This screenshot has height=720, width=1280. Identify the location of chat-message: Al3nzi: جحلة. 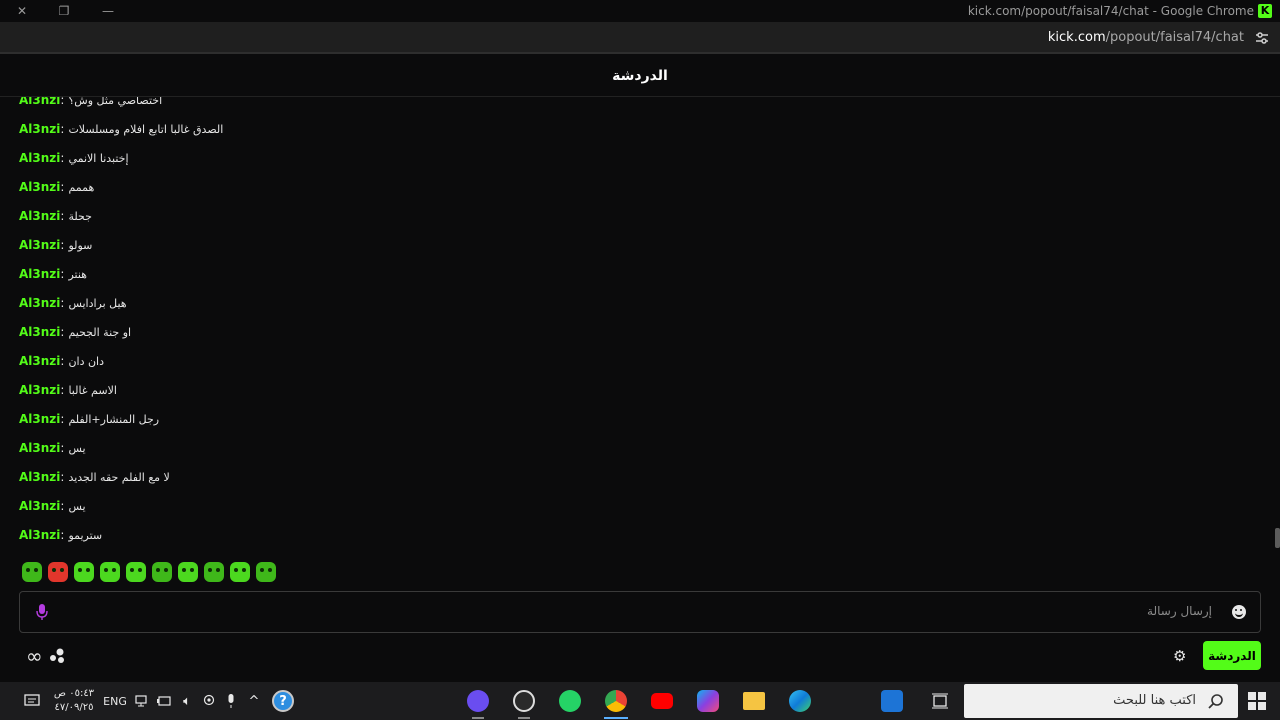
(55, 216).